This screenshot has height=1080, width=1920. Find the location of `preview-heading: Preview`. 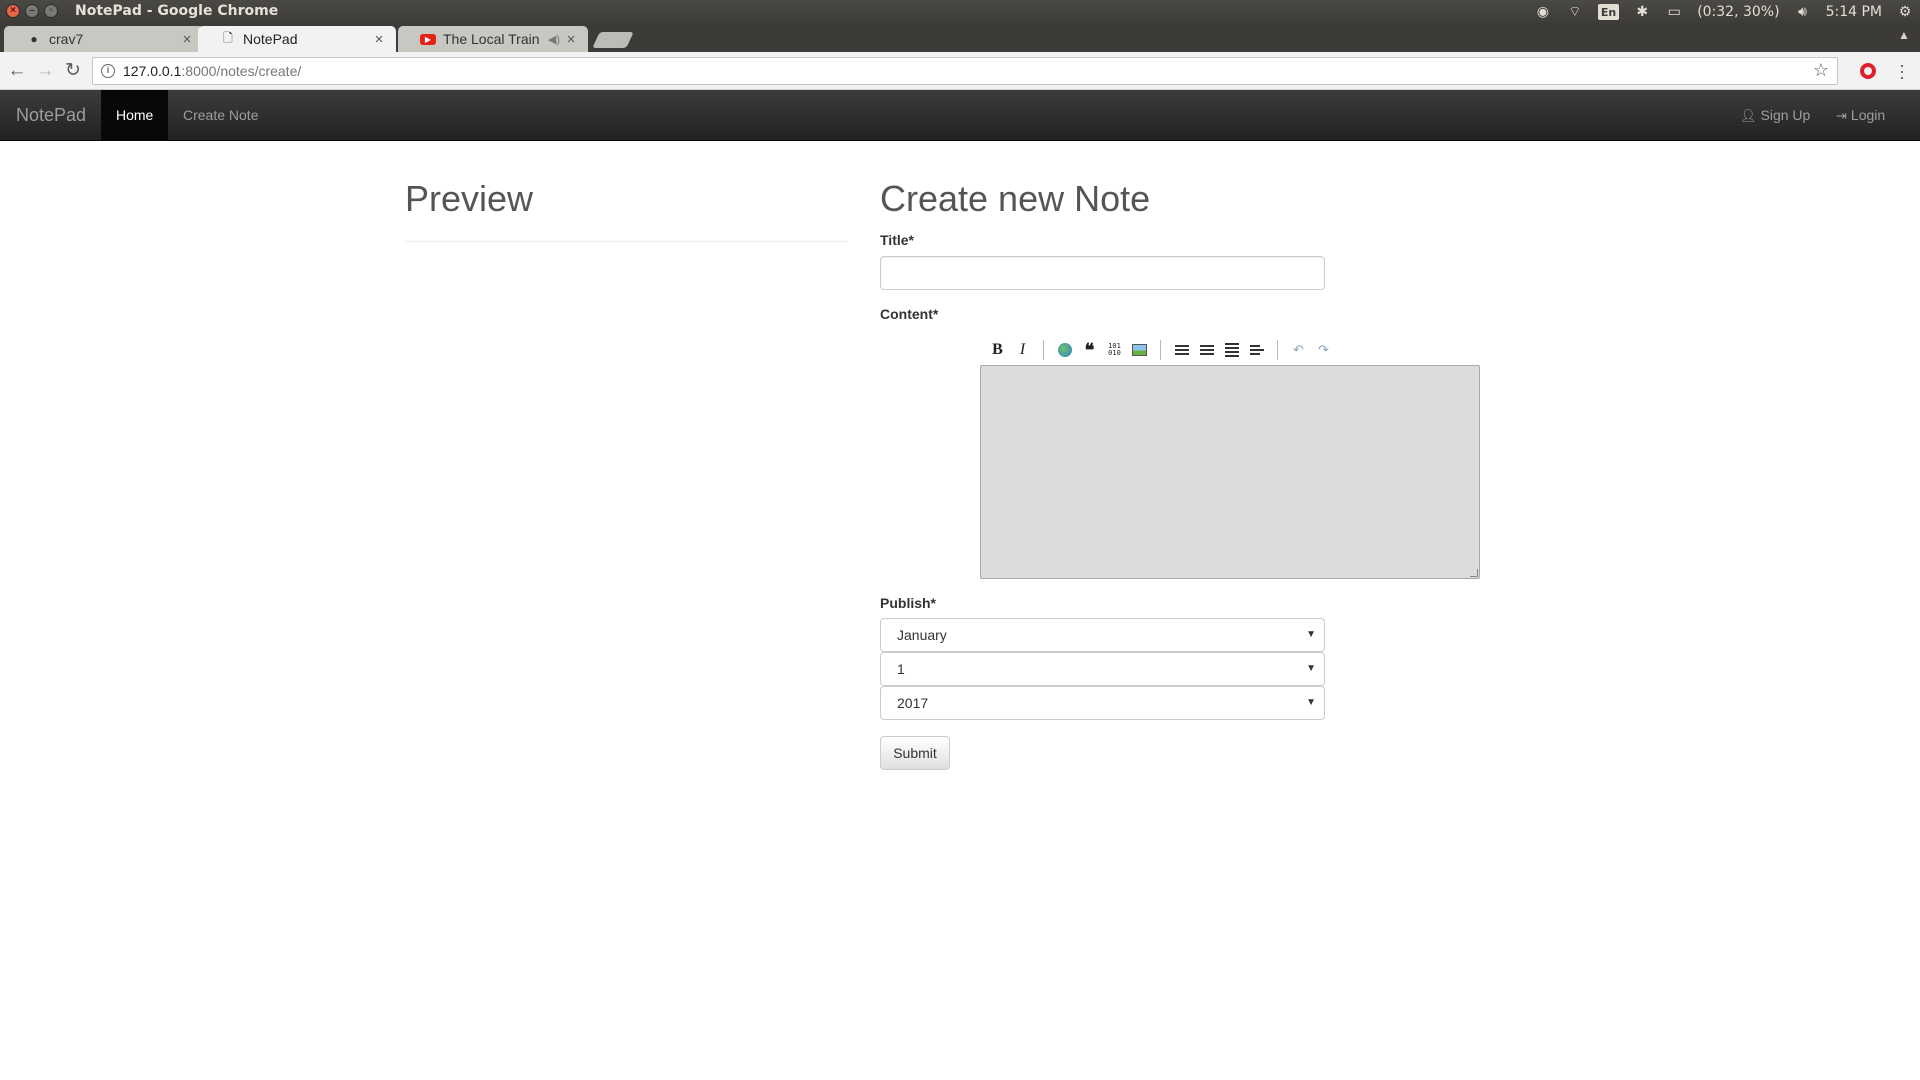

preview-heading: Preview is located at coordinates (469, 198).